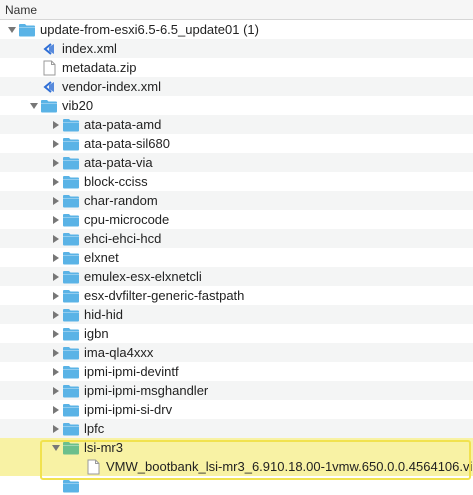  I want to click on tree-row-label: index.xml, so click(89, 48).